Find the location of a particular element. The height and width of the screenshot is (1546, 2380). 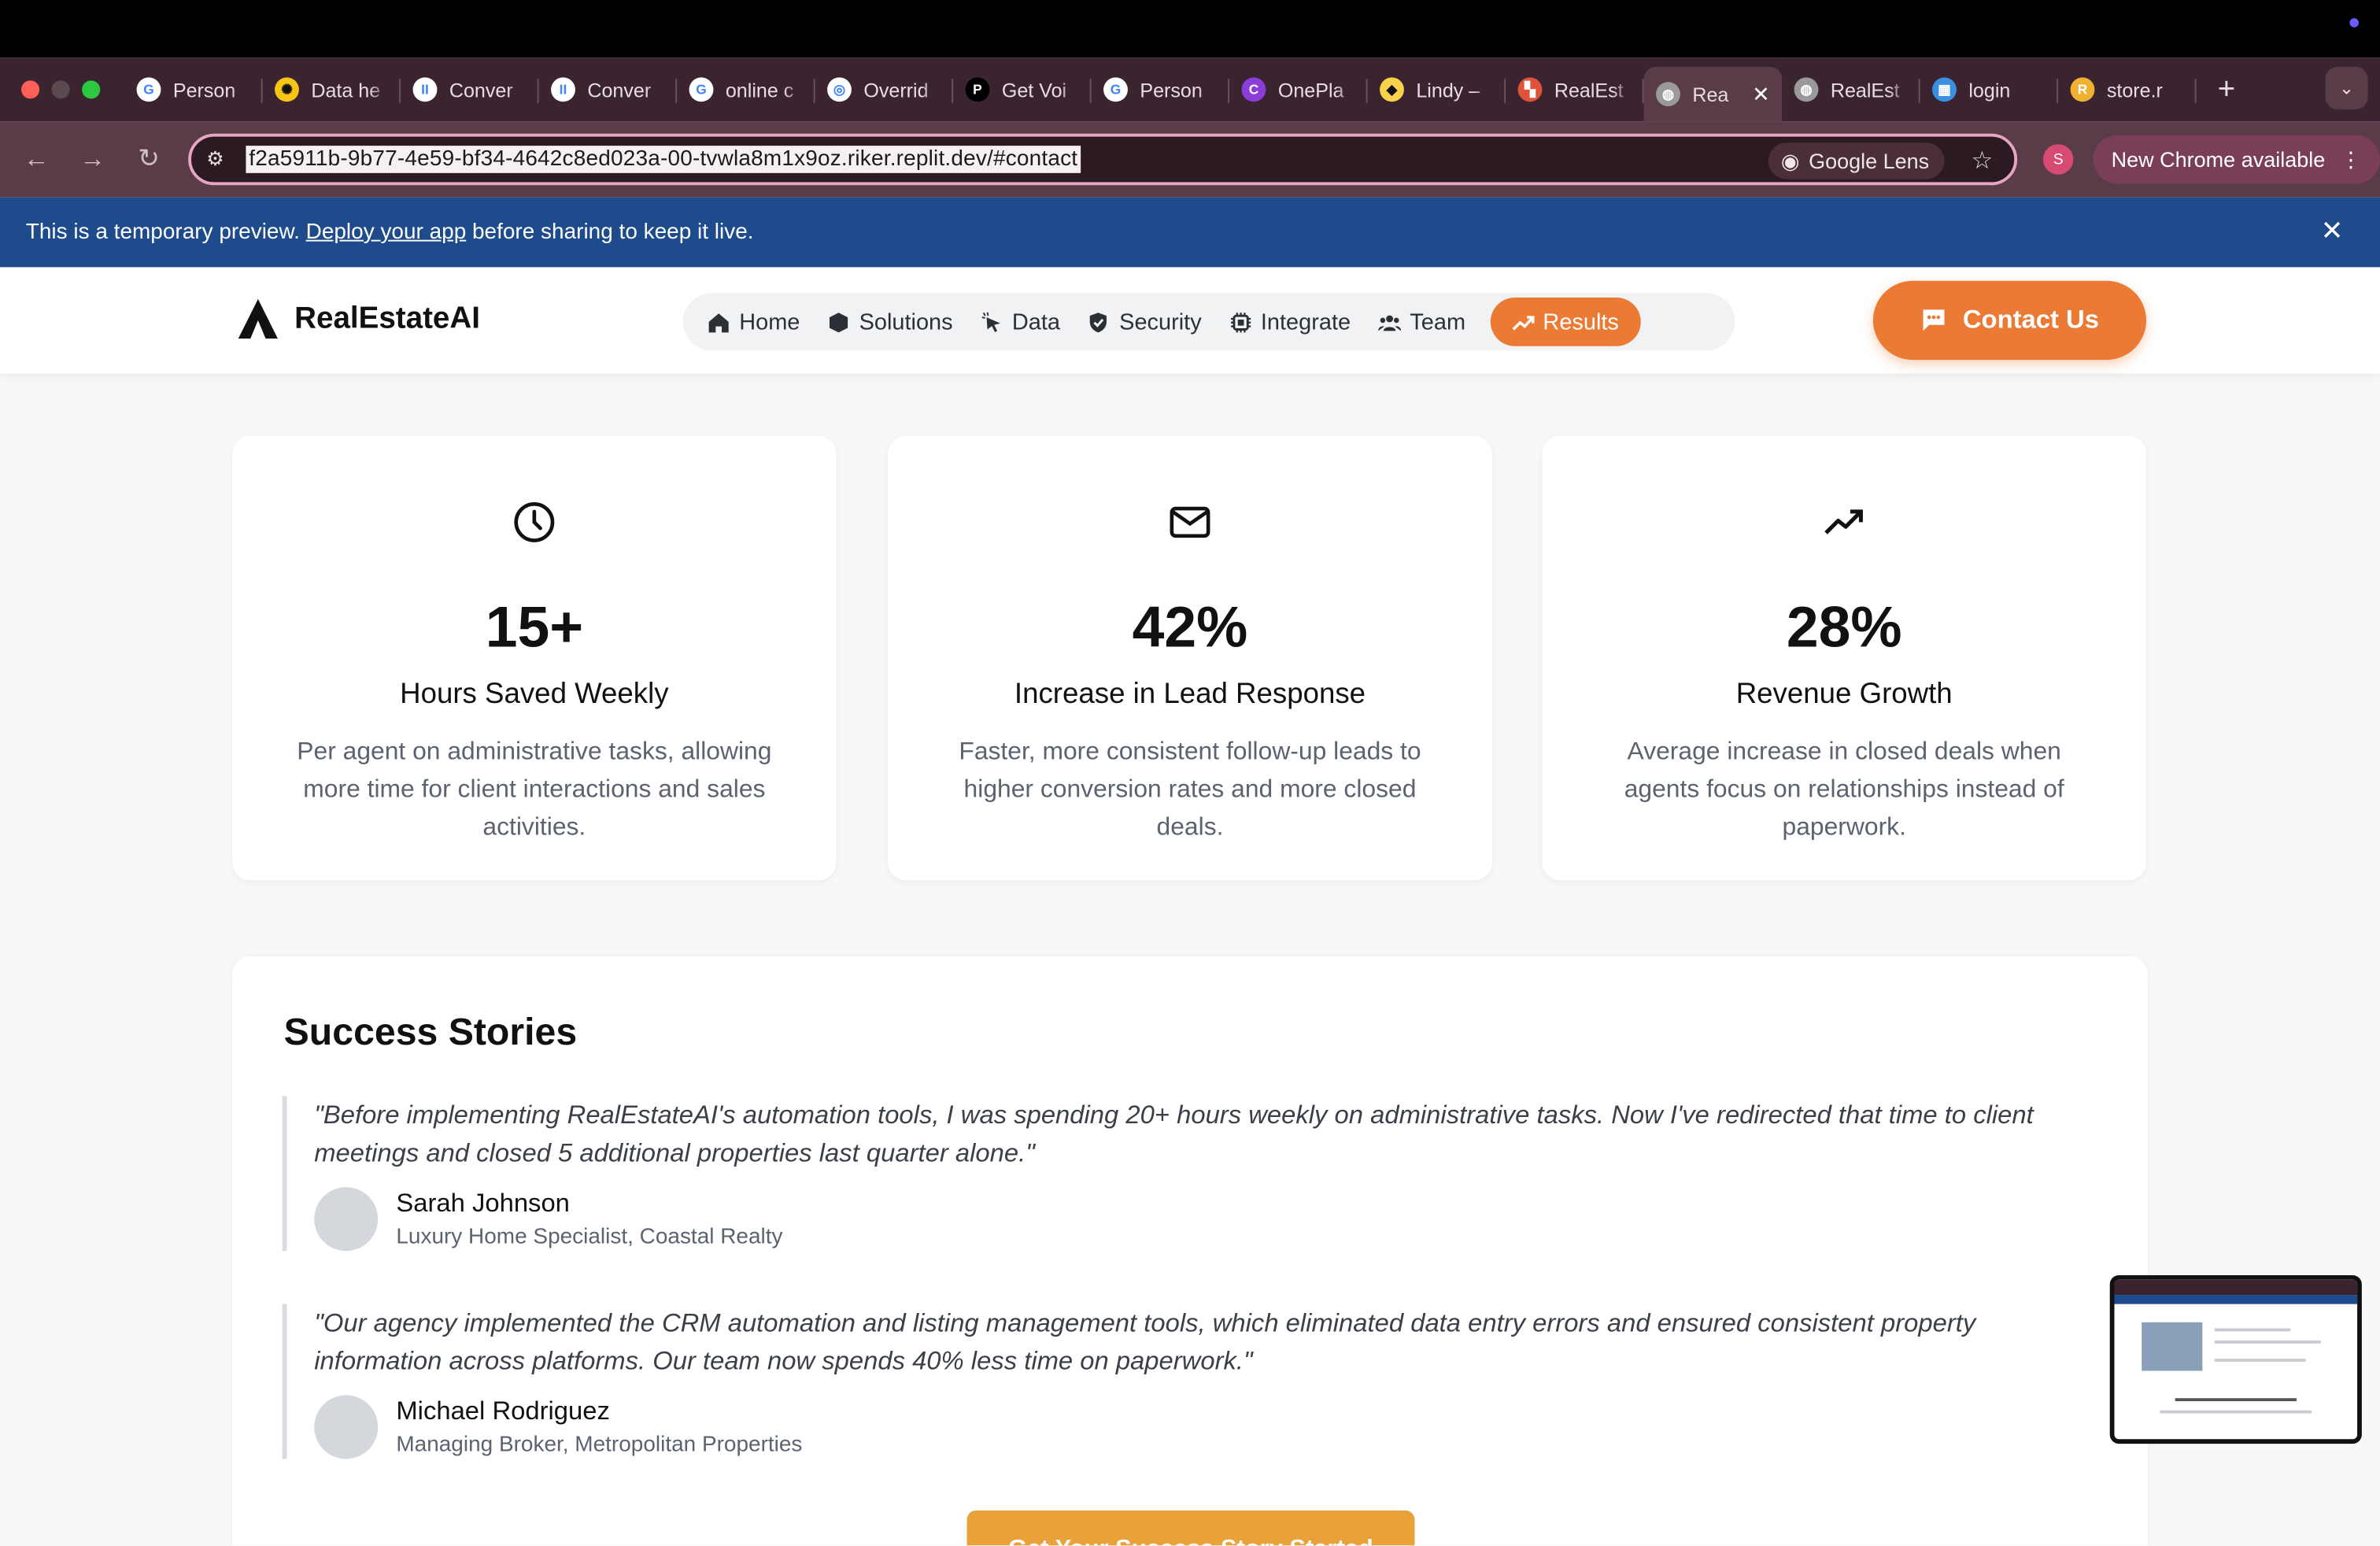

mail-icon is located at coordinates (1190, 522).